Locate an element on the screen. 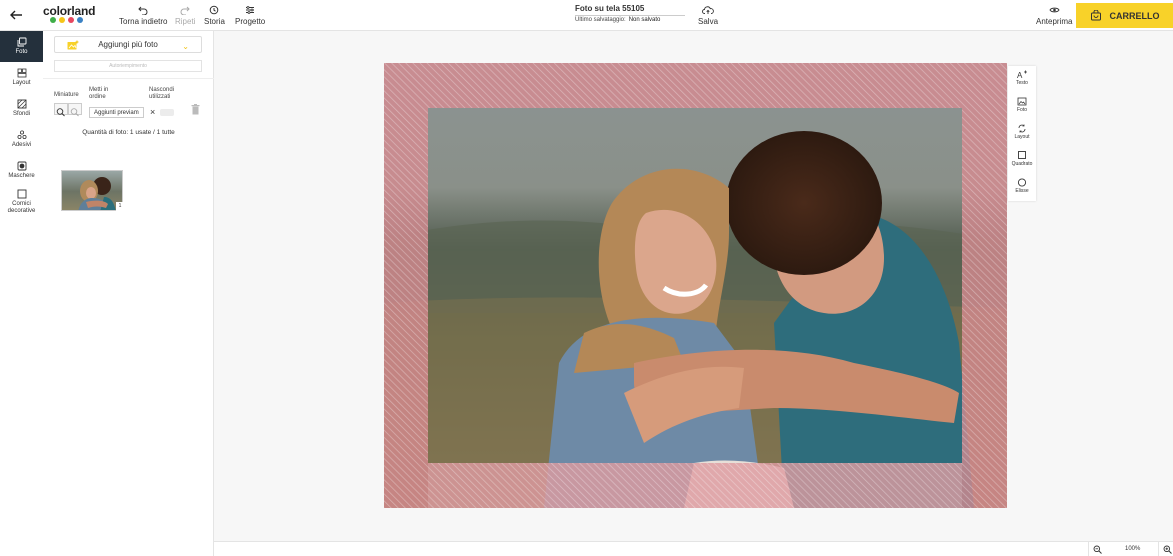 This screenshot has height=556, width=1173. eye-icon is located at coordinates (1054, 10).